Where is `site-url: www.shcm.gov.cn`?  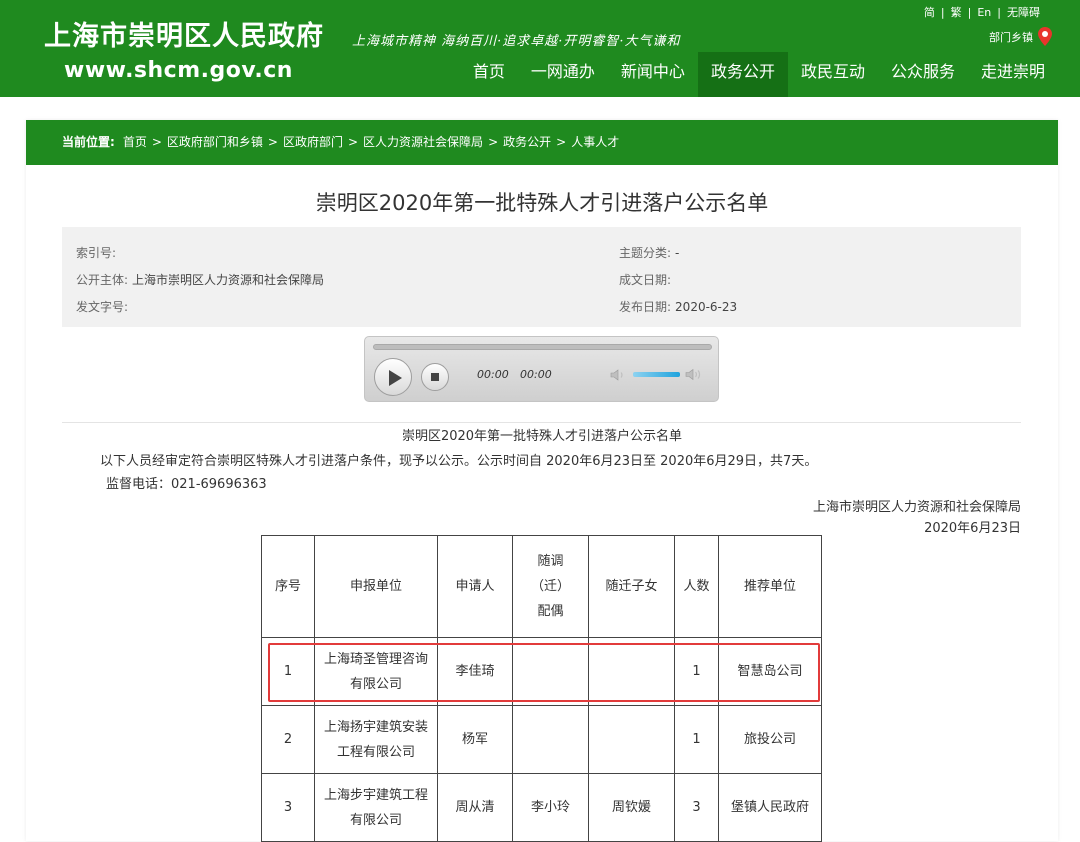 site-url: www.shcm.gov.cn is located at coordinates (178, 70).